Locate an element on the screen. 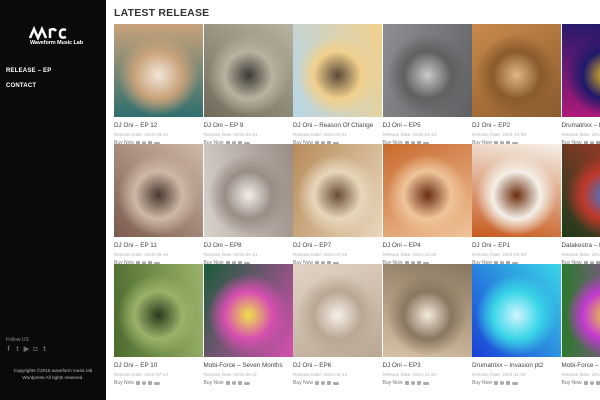 The height and width of the screenshot is (400, 600). release-date: Release Date: 2015-06-14 is located at coordinates (230, 134).